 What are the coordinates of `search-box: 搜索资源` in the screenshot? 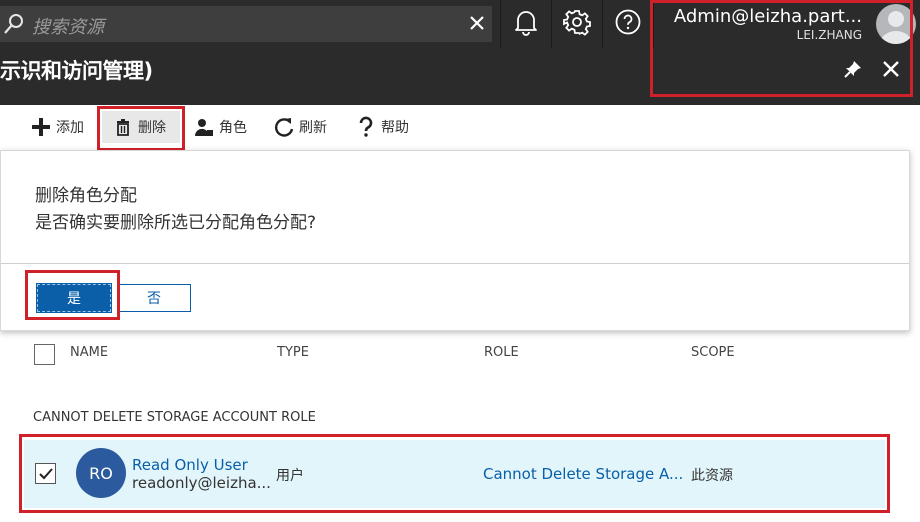 It's located at (246, 24).